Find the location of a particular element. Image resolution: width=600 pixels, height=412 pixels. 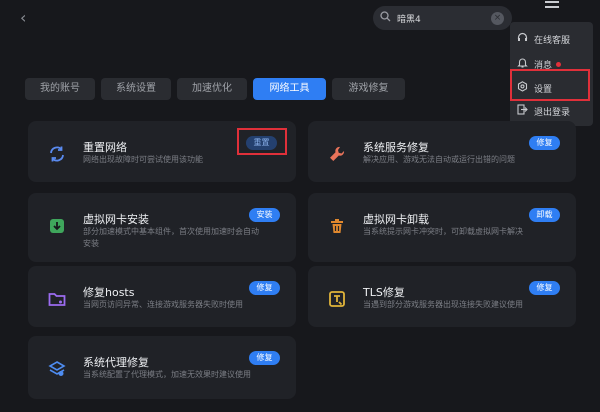

search-input: 暗黑4 is located at coordinates (444, 18).